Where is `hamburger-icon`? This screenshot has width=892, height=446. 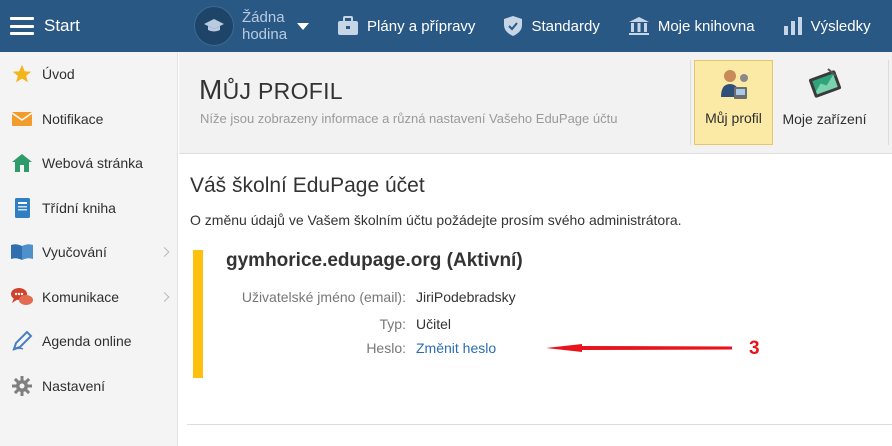
hamburger-icon is located at coordinates (22, 26).